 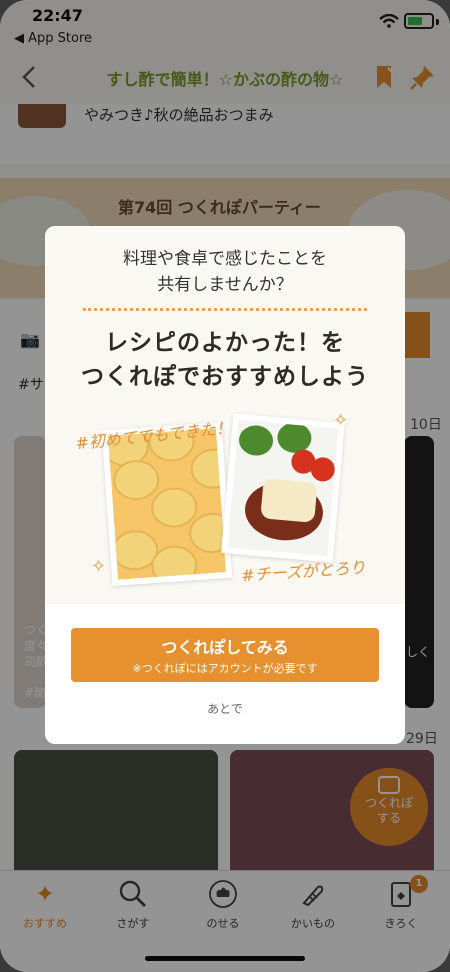 I want to click on try-tsukurepo-button: つくれぽしてみる ※つくれぽにはアカウントが必要です, so click(x=225, y=655).